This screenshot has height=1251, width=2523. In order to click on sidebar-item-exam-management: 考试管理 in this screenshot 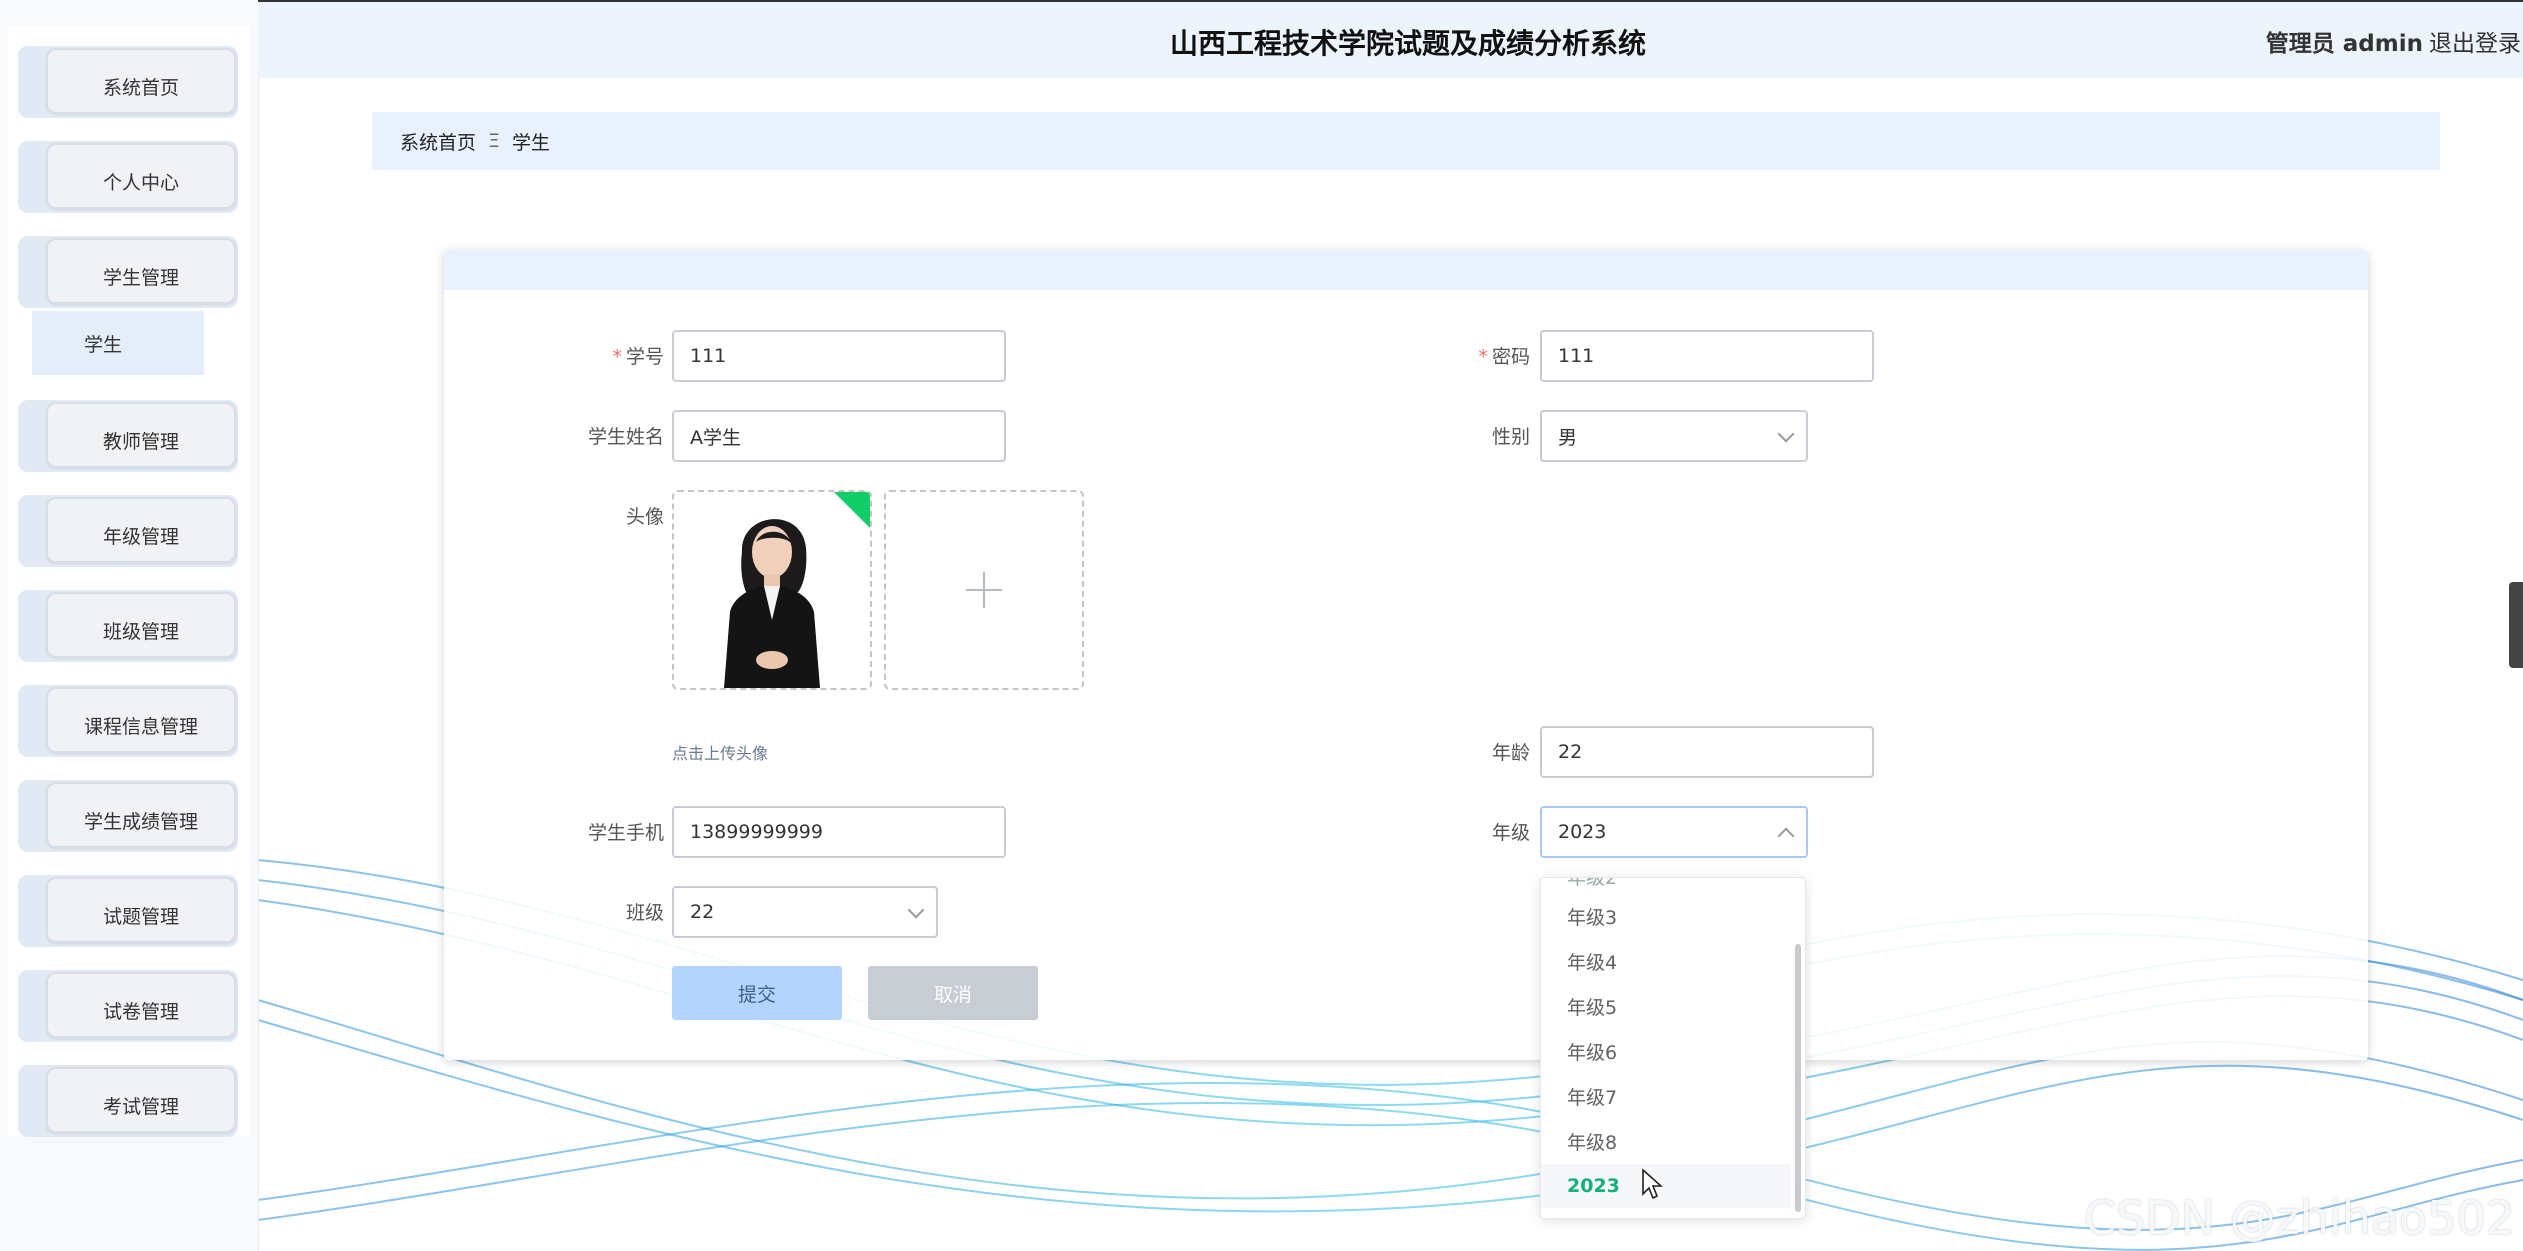, I will do `click(128, 1101)`.